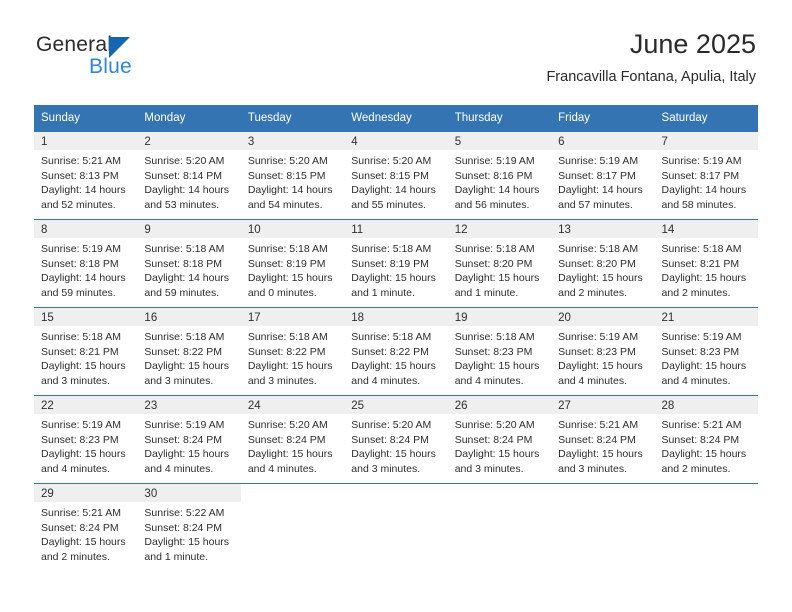  What do you see at coordinates (595, 204) in the screenshot?
I see `daylight-text-line2: and 57 minutes.` at bounding box center [595, 204].